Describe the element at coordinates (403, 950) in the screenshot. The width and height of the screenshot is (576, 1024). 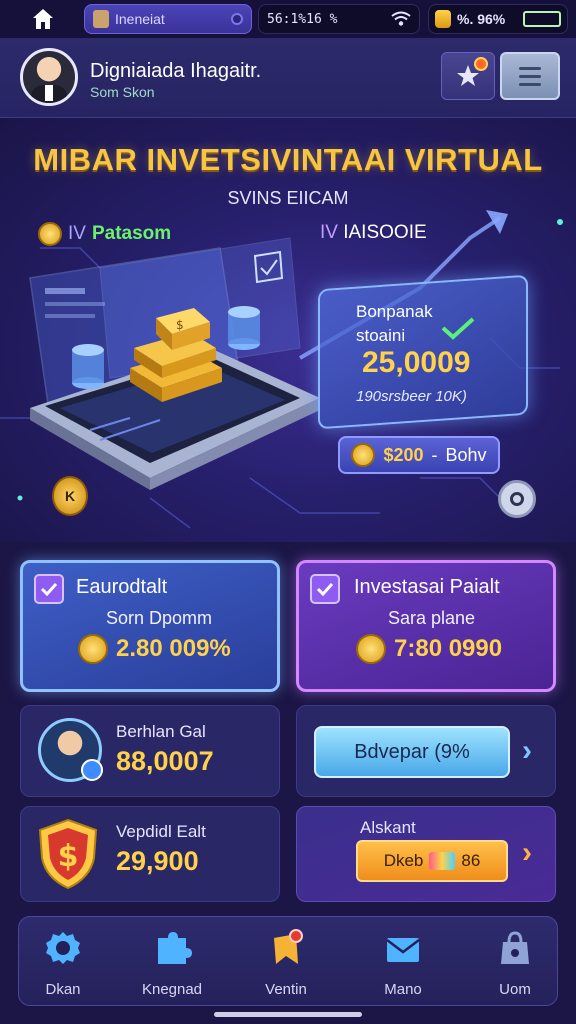
I see `envelope-icon` at that location.